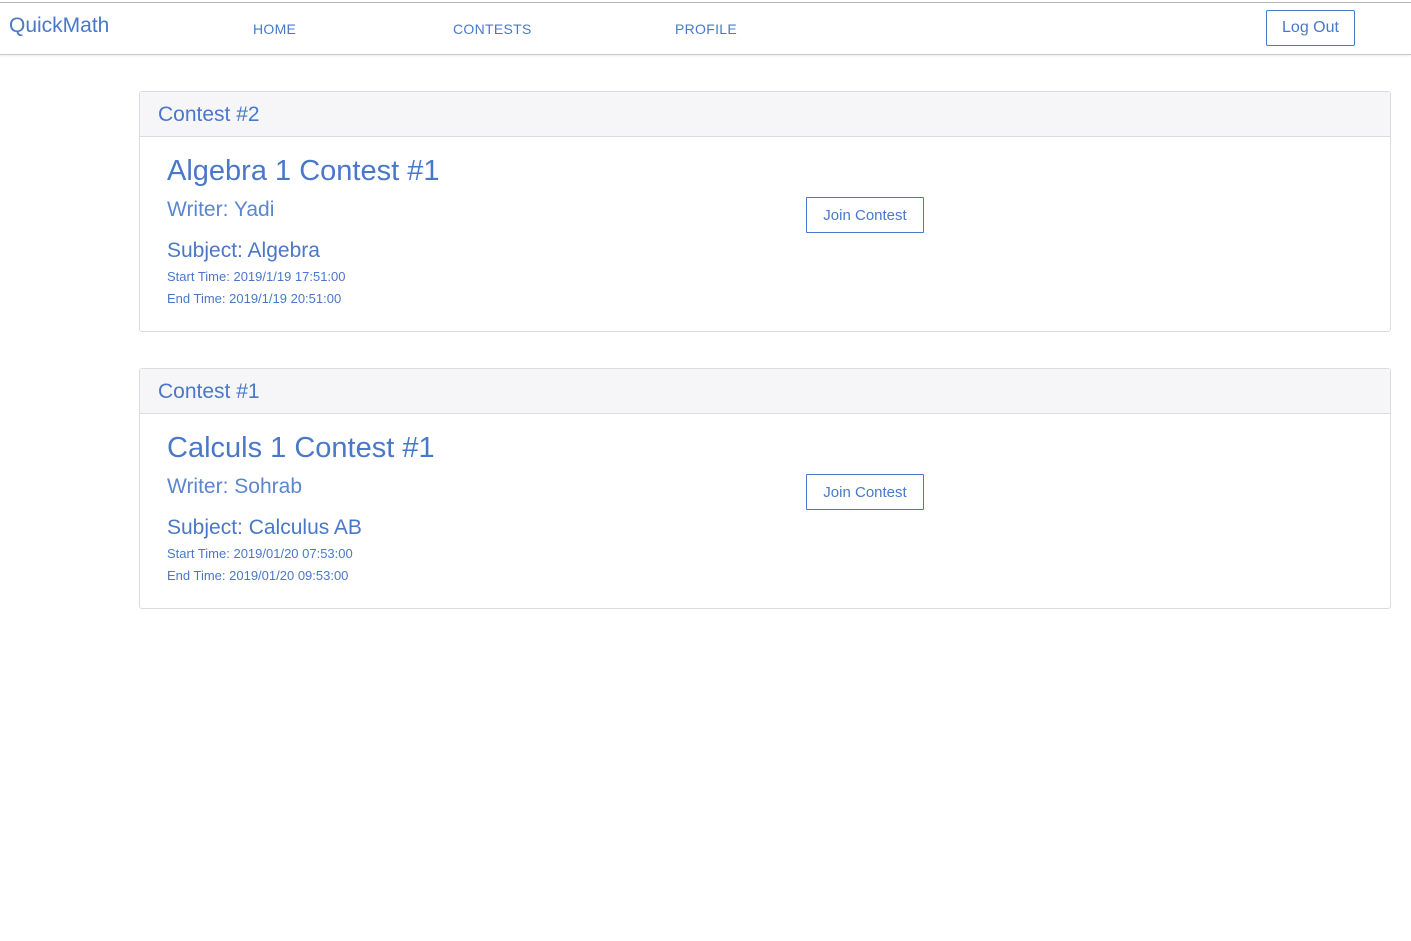  What do you see at coordinates (254, 298) in the screenshot?
I see `contest-end-time: End Time: 2019/1/19 20:51:00` at bounding box center [254, 298].